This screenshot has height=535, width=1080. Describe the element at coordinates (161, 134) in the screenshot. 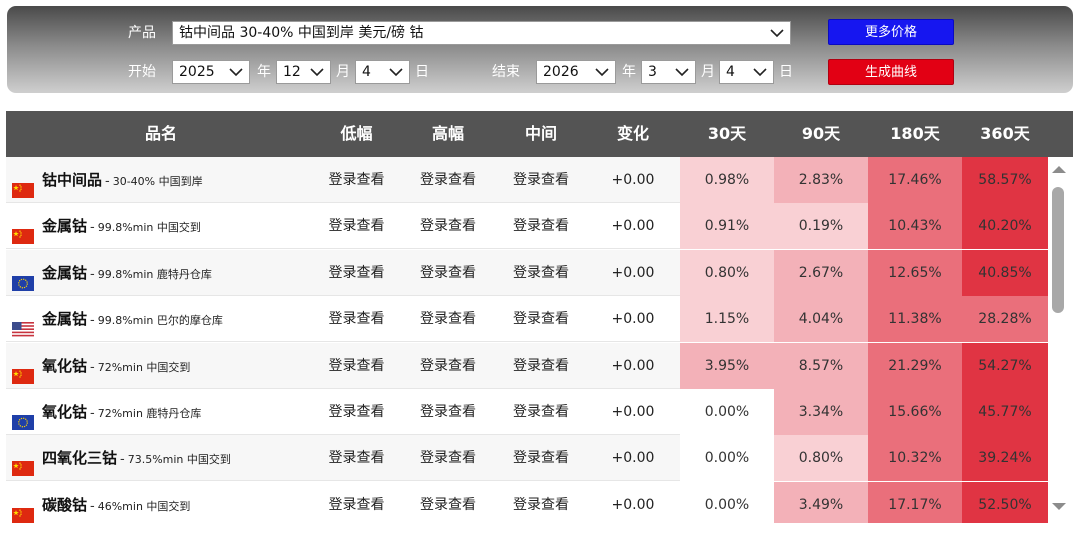

I see `col-header-name: 品名` at that location.